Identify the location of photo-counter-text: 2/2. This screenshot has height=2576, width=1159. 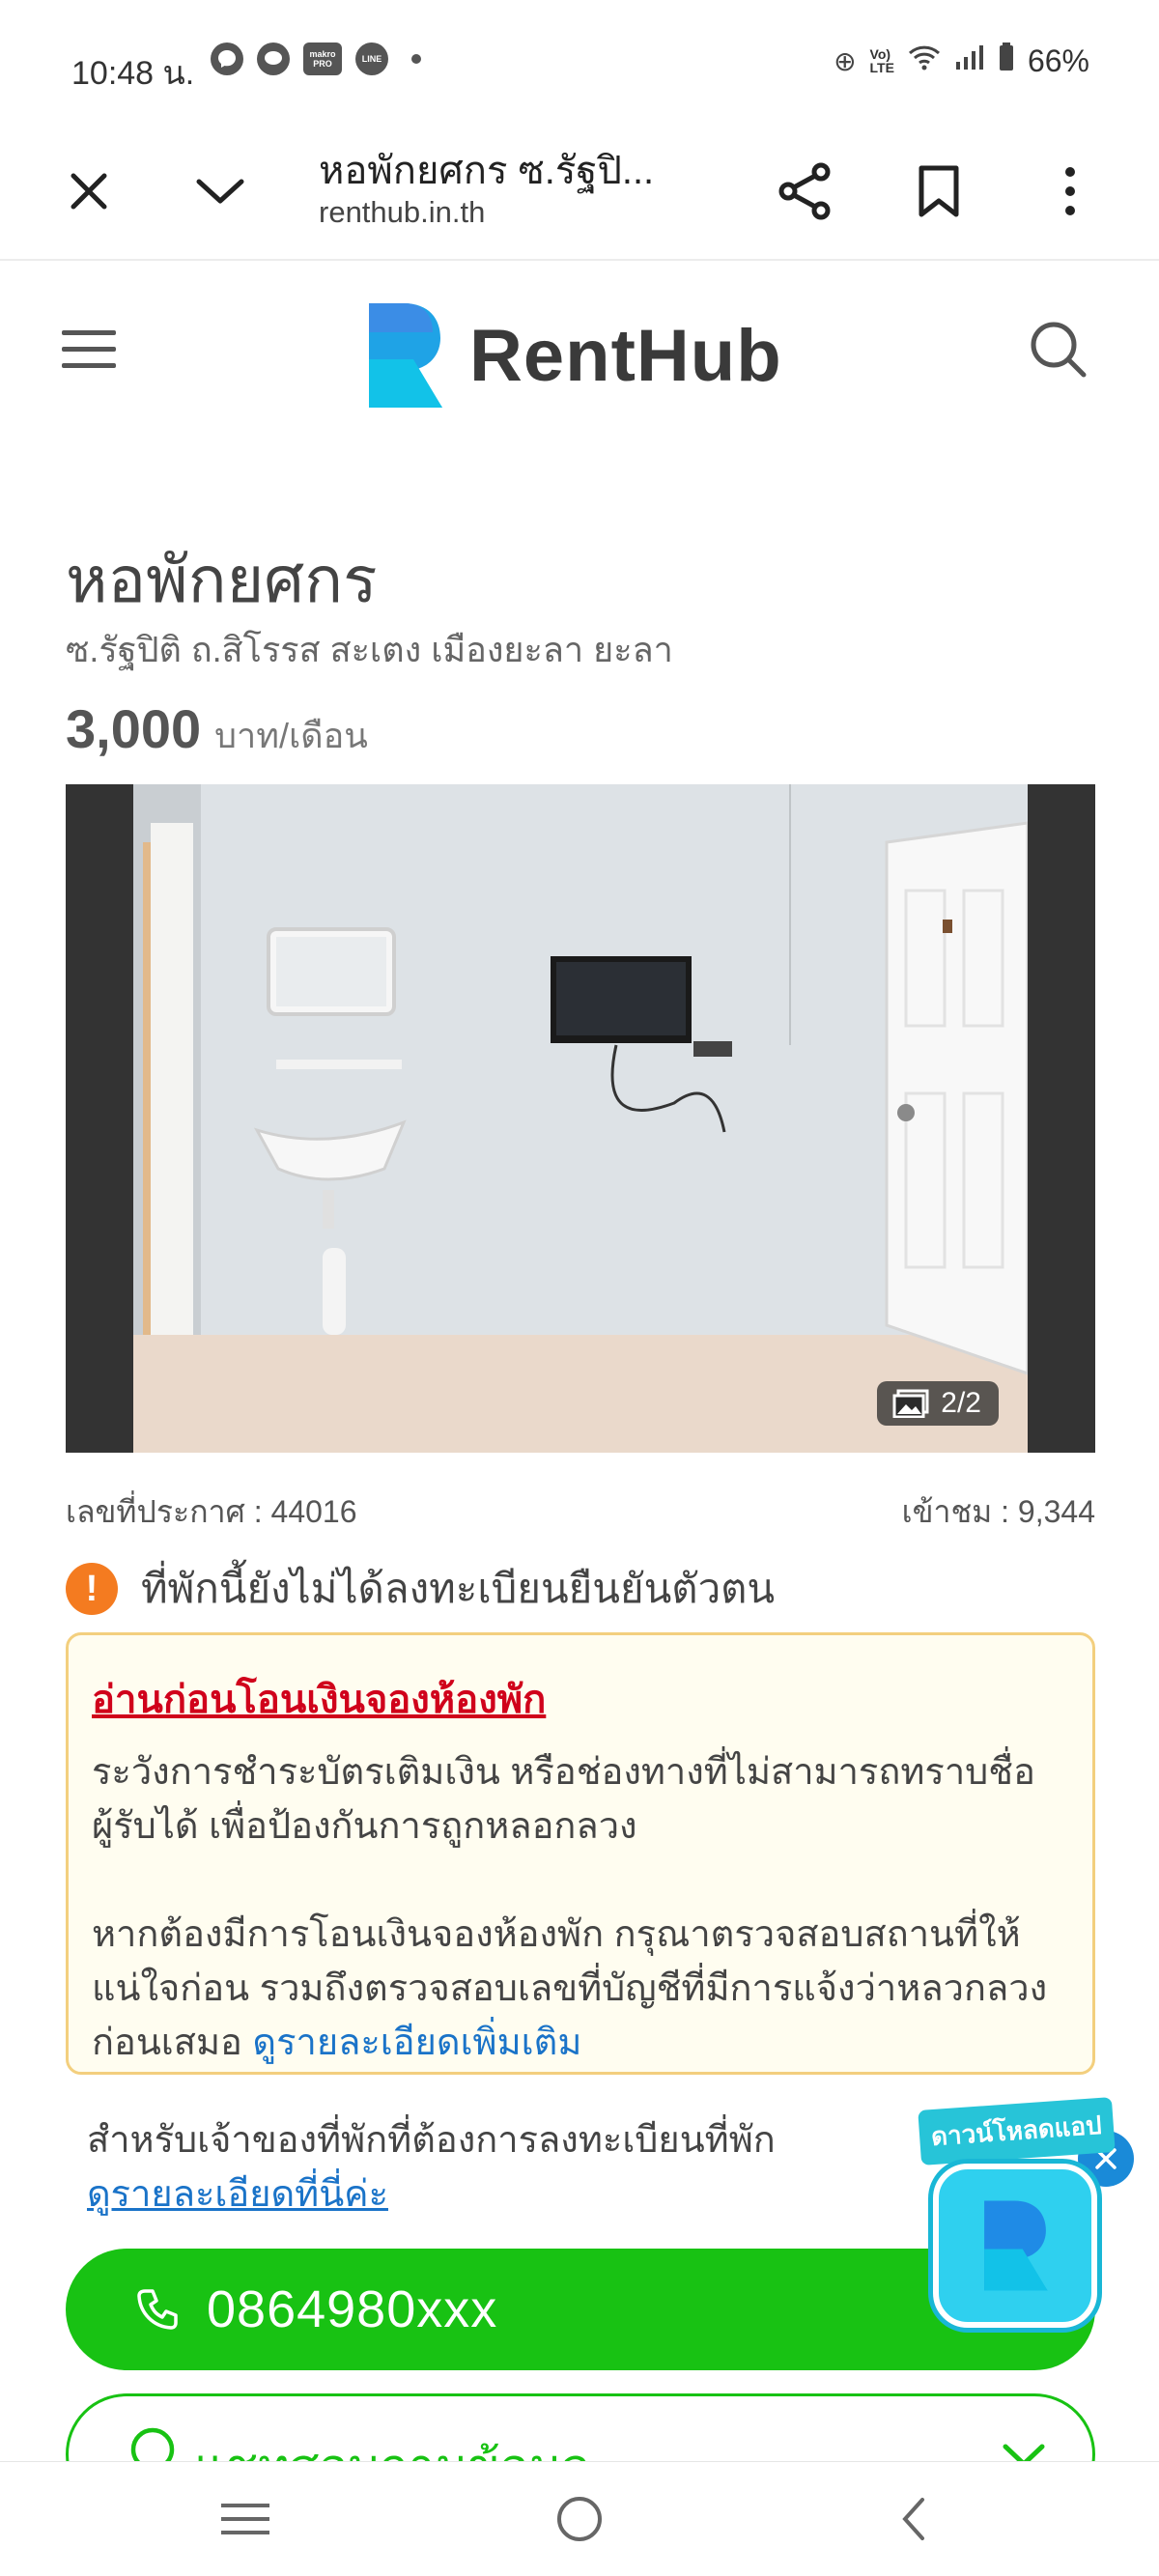
(961, 1403).